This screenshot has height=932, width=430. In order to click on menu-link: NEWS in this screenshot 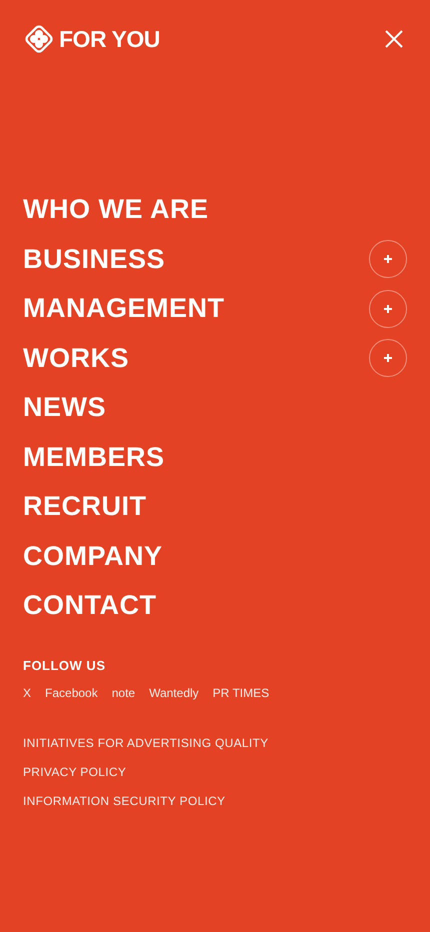, I will do `click(64, 408)`.